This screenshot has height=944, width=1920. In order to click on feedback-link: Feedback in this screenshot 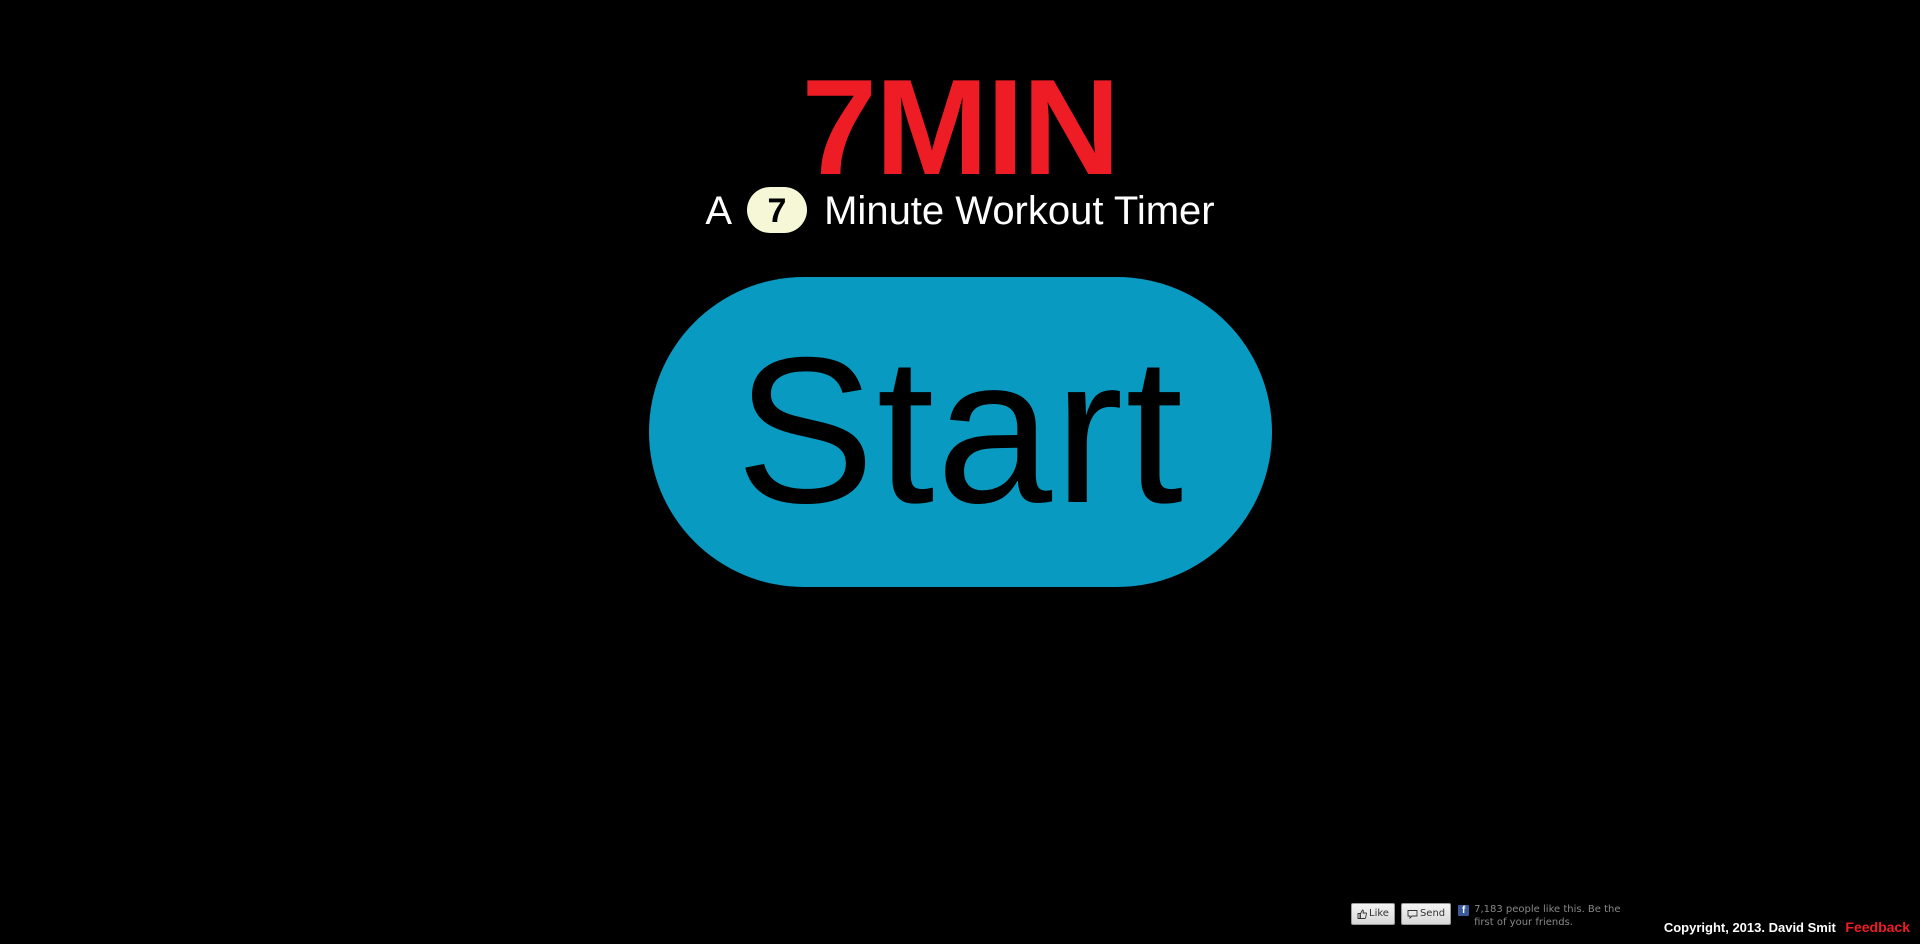, I will do `click(1877, 927)`.